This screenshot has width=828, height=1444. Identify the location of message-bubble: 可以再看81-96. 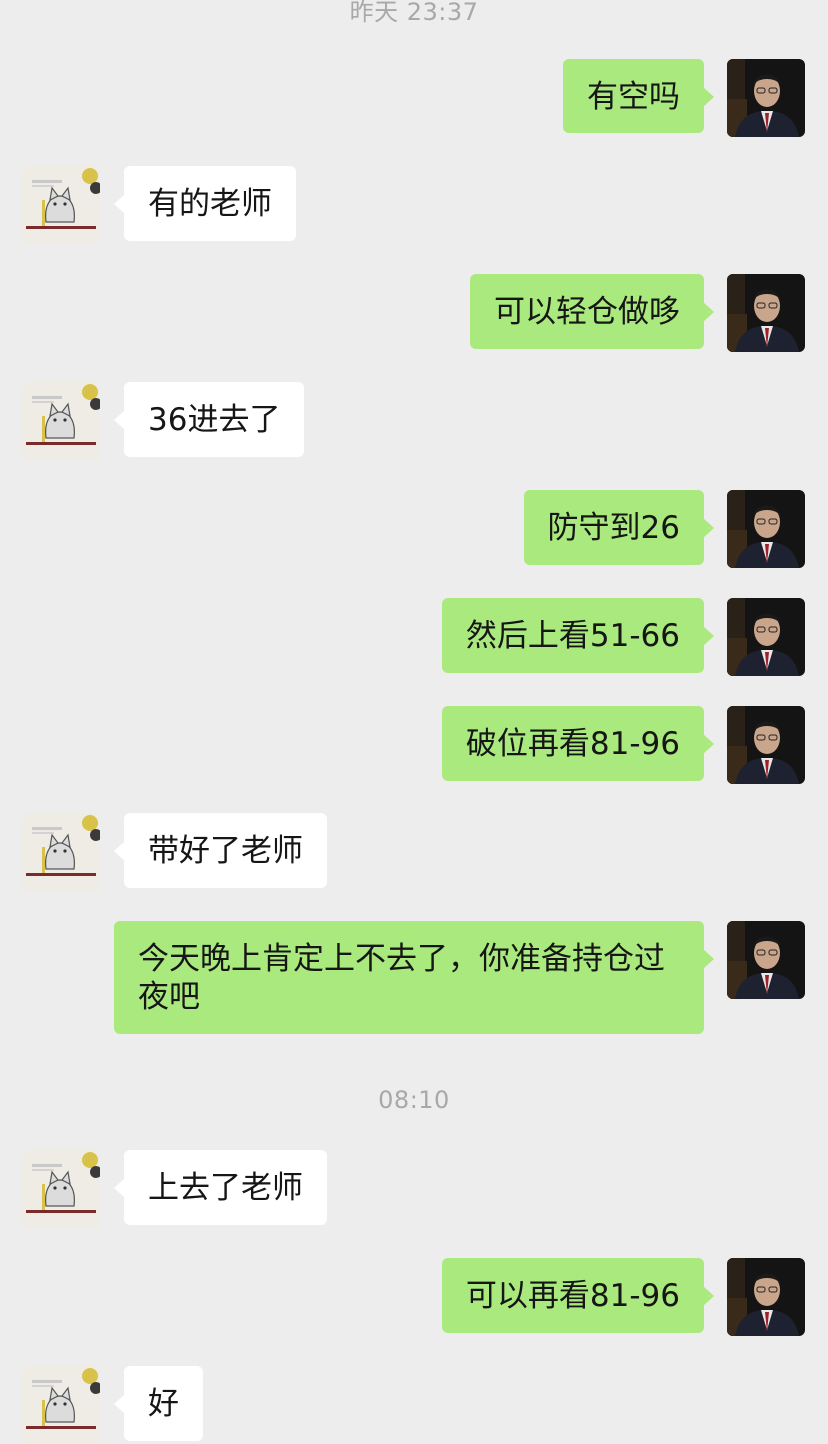
(578, 1295).